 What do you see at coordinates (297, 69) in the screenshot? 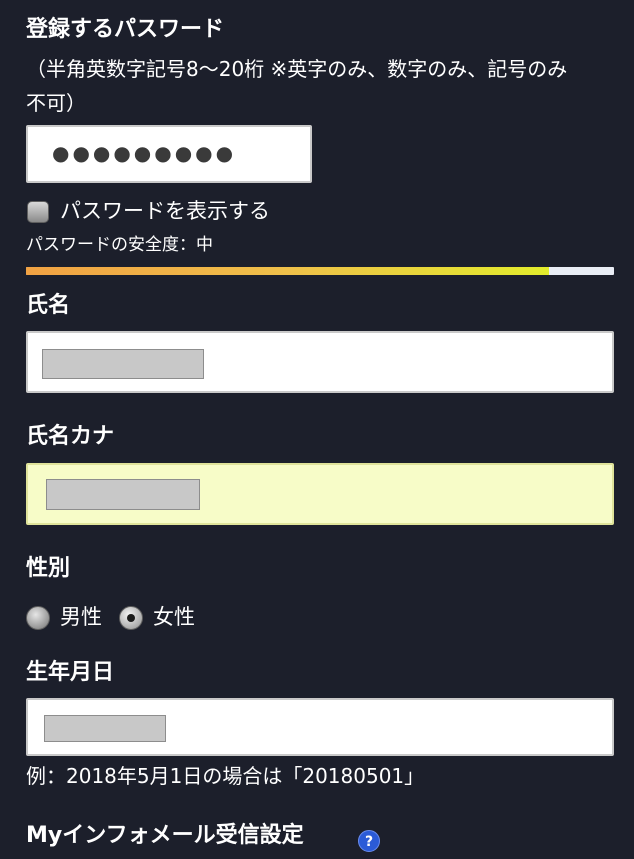
I see `password-rule-line1: （半角英数字記号8〜20桁 ※英字のみ、数字のみ、記号のみ` at bounding box center [297, 69].